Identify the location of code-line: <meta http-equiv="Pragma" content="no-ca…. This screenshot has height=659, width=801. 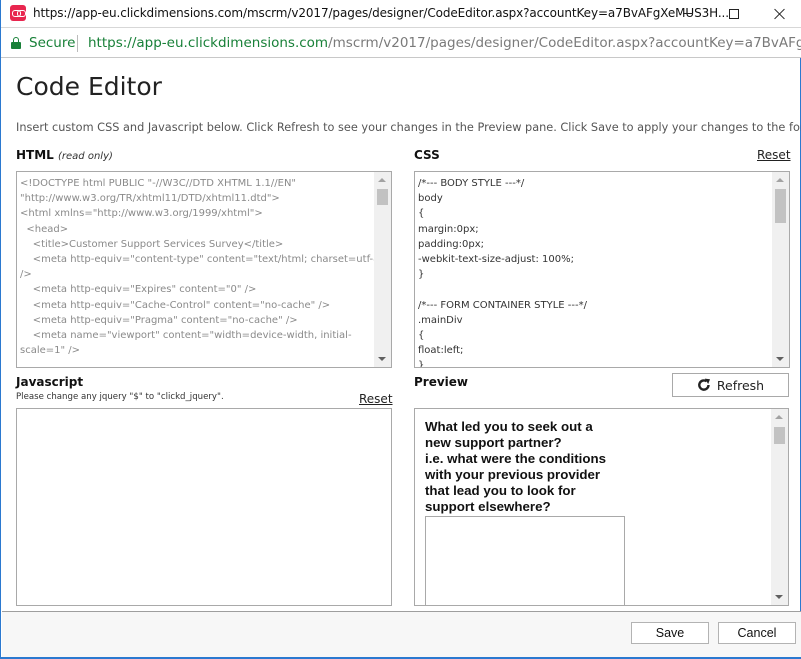
(159, 320).